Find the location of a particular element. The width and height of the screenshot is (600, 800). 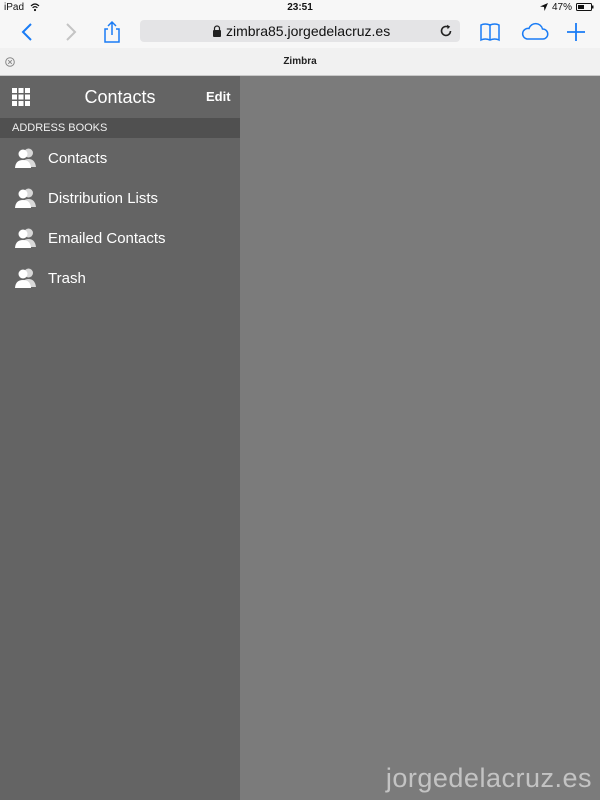

address-book-trash: Trash is located at coordinates (120, 278).